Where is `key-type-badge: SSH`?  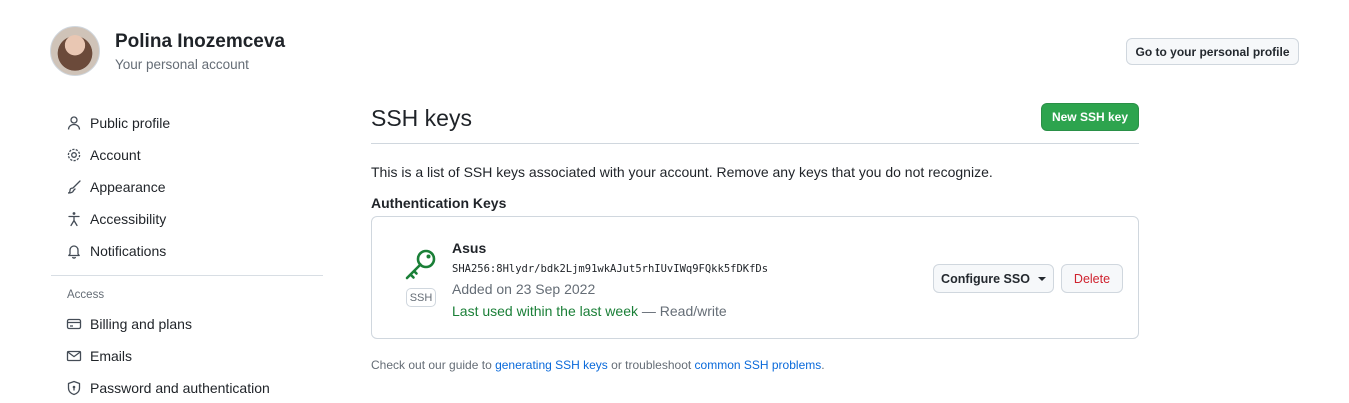
key-type-badge: SSH is located at coordinates (421, 297).